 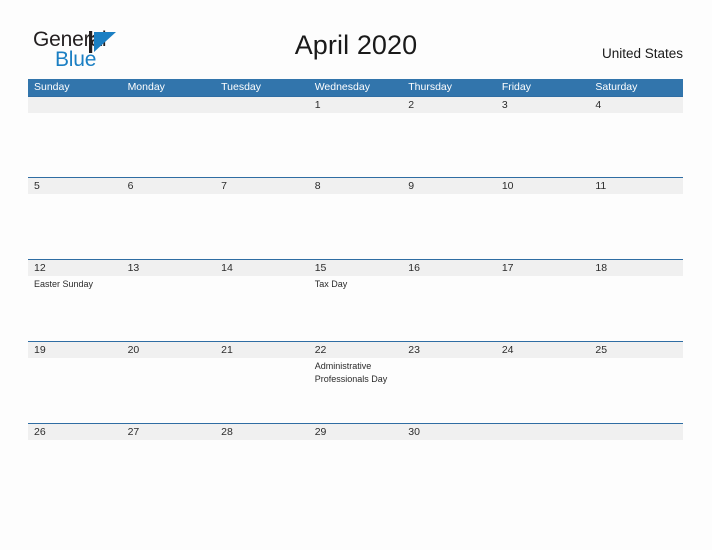 What do you see at coordinates (331, 284) in the screenshot?
I see `day-event: Tax Day` at bounding box center [331, 284].